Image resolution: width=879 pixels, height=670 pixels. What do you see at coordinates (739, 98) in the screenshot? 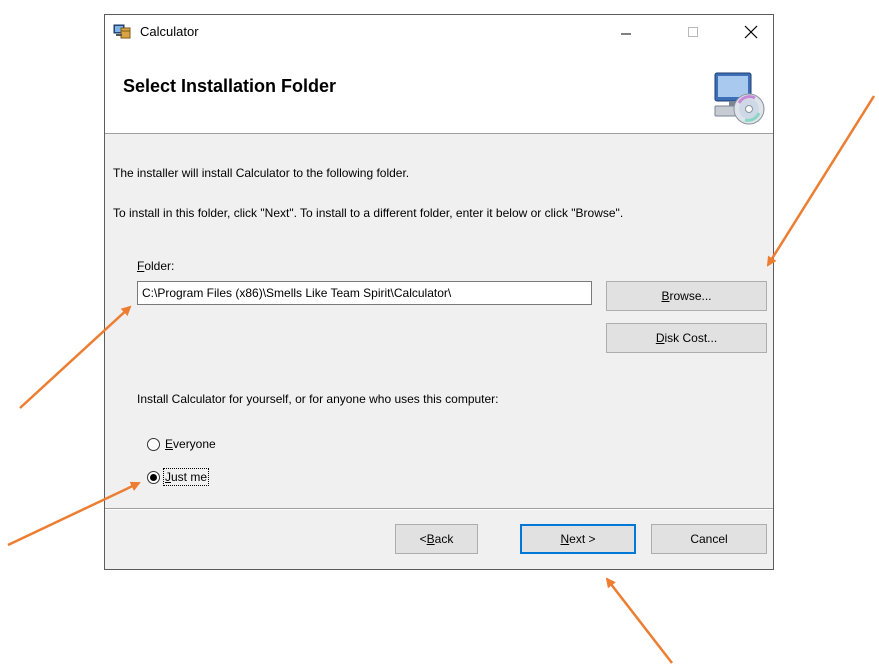
I see `computer-cd-icon` at bounding box center [739, 98].